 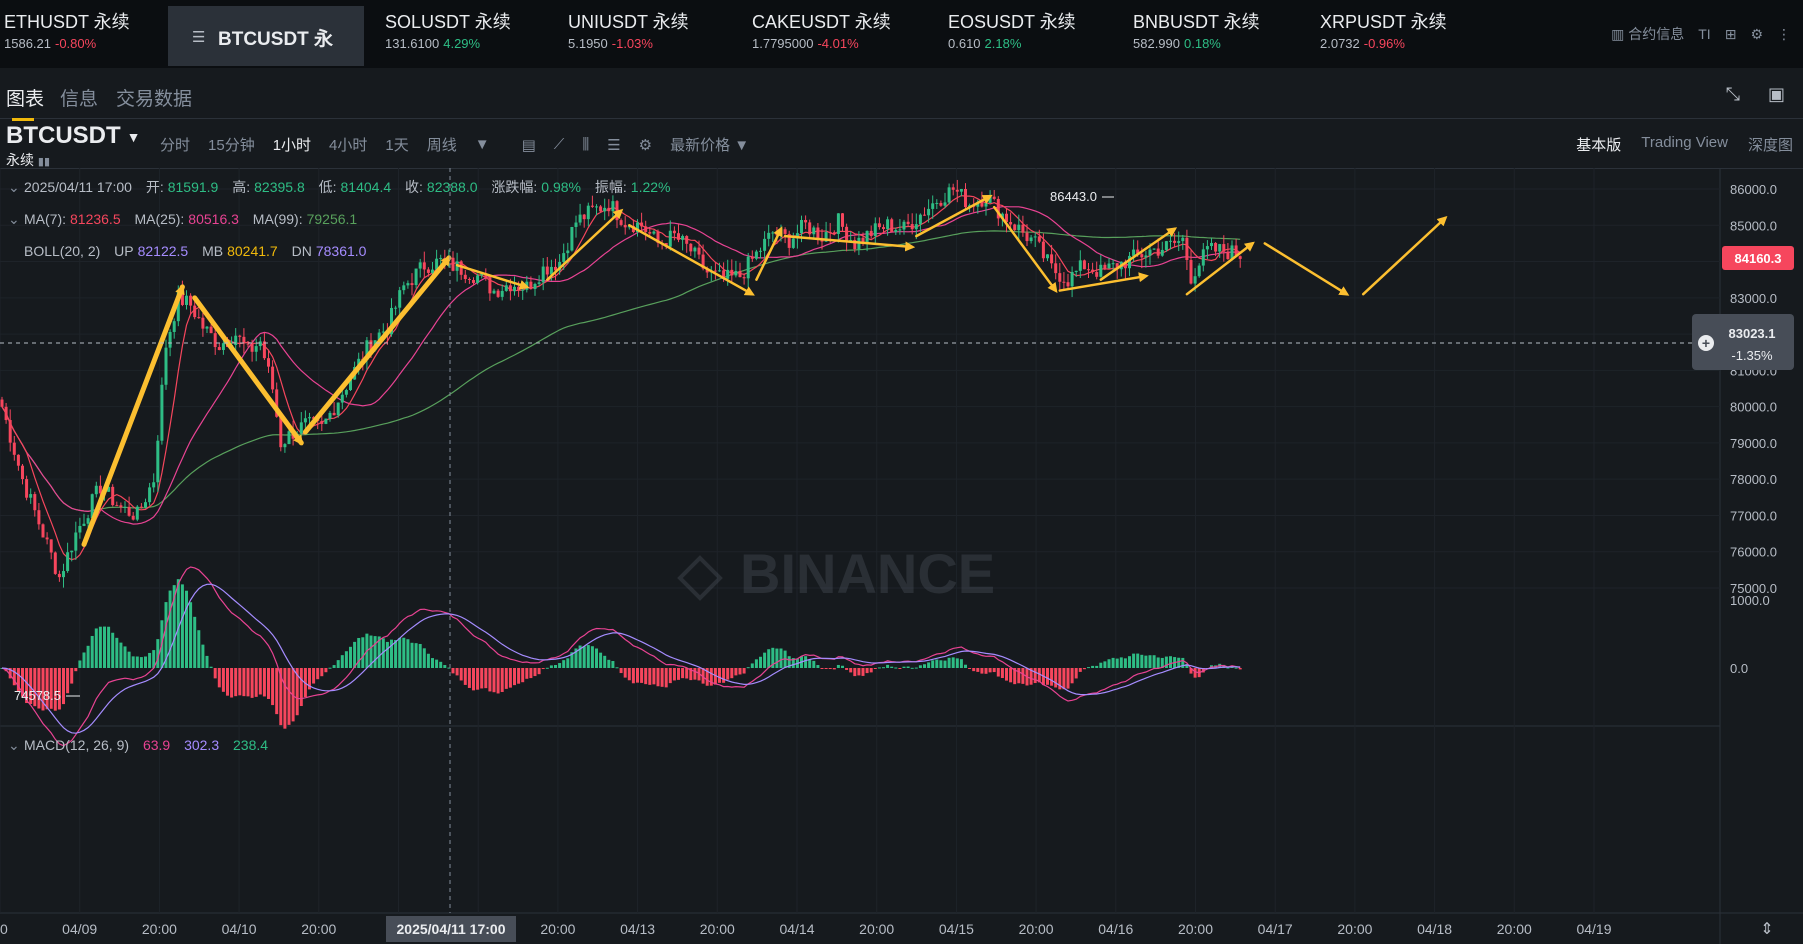 I want to click on ticker-cakeusdt: CAKEUSDT 永续 1.7795000 -4.01%, so click(x=821, y=36).